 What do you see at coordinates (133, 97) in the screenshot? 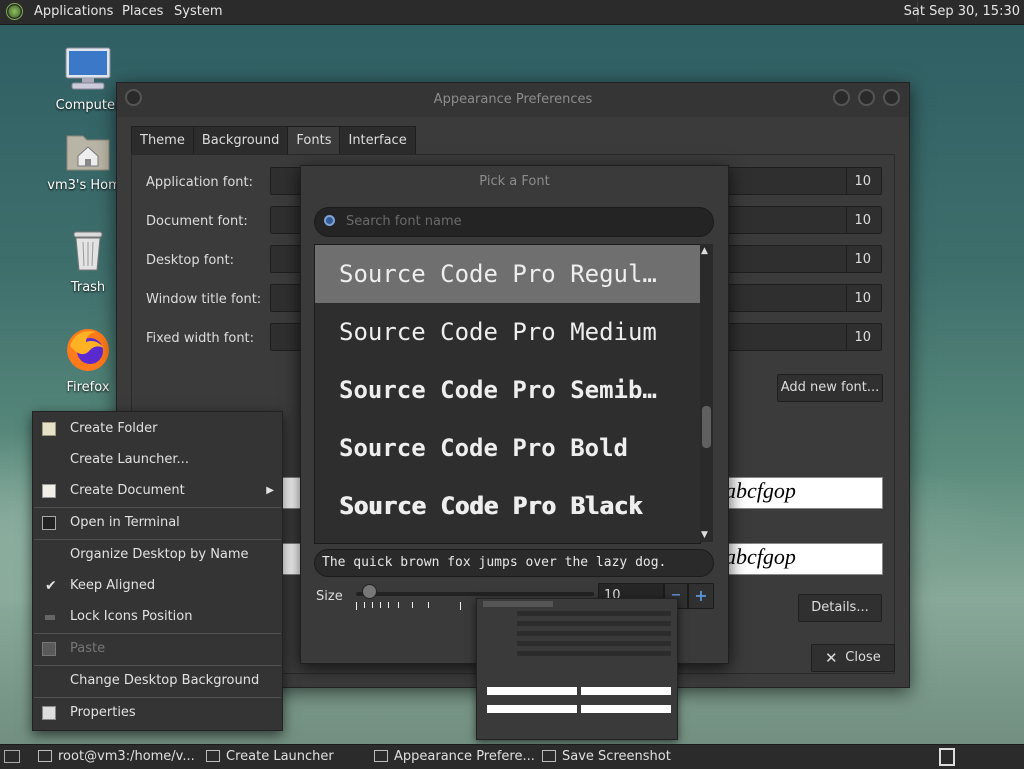
I see `window-menu-icon` at bounding box center [133, 97].